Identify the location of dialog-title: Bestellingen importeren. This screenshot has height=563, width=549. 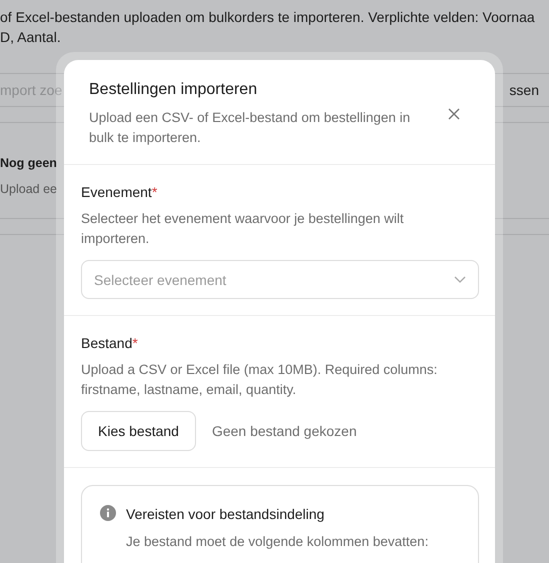
(173, 90).